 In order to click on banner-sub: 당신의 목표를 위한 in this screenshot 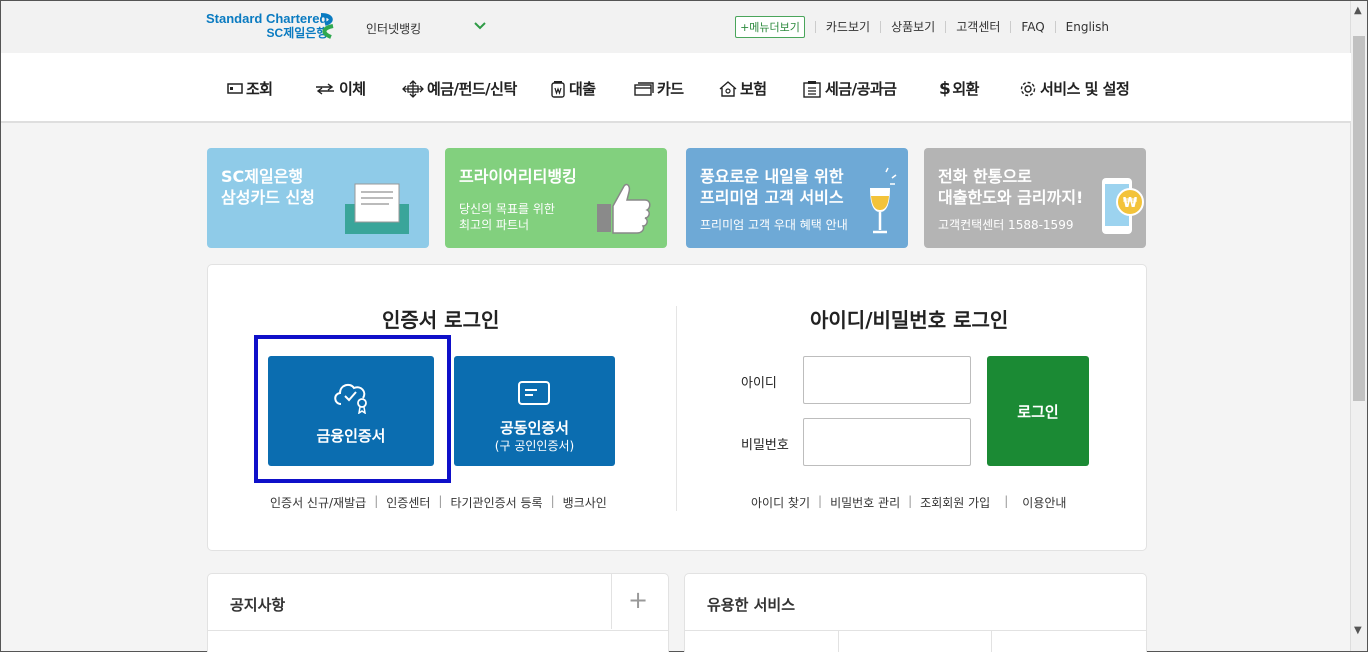, I will do `click(507, 209)`.